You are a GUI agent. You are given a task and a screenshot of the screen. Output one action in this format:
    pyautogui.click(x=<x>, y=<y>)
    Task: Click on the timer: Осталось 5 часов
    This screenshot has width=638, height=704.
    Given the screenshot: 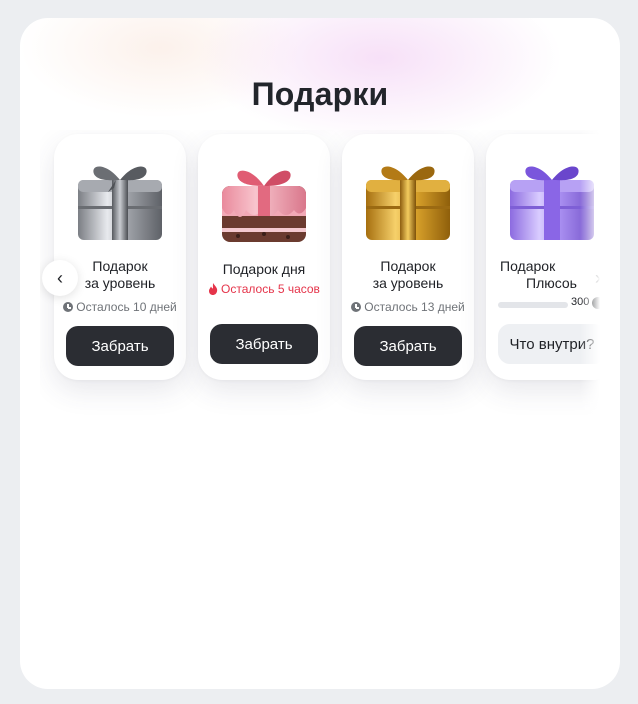 What is the action you would take?
    pyautogui.click(x=264, y=289)
    